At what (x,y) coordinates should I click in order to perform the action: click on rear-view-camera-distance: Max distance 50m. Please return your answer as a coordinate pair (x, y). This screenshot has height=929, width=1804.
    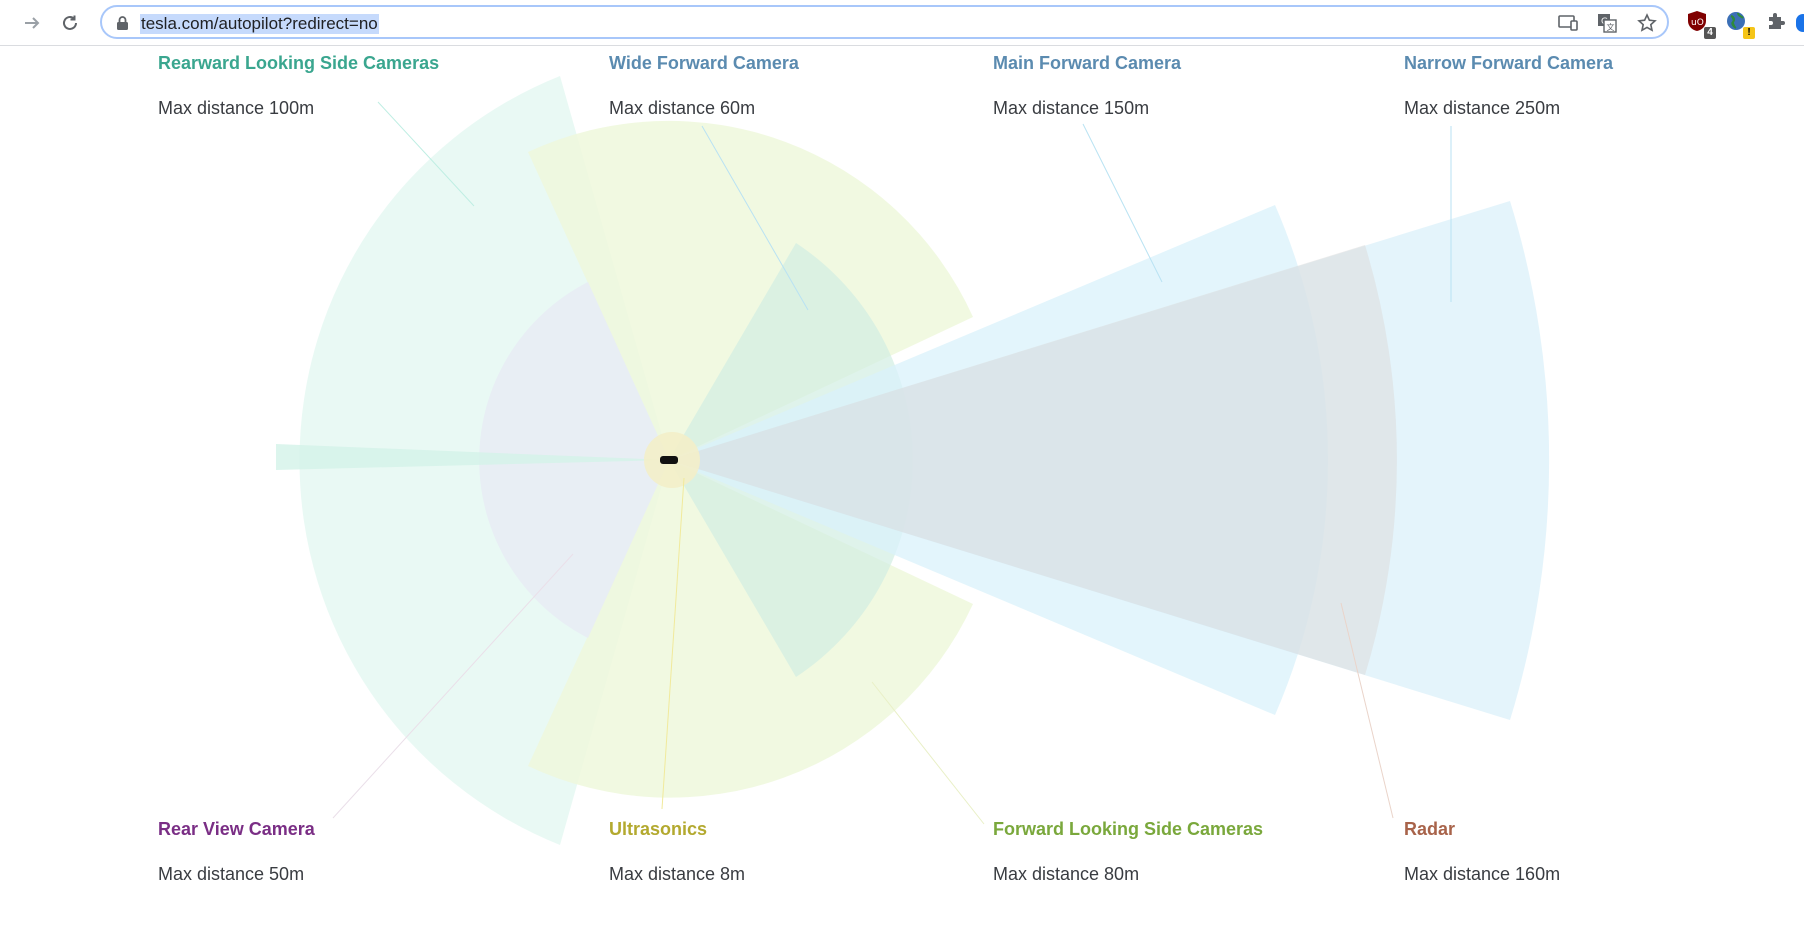
    Looking at the image, I should click on (231, 874).